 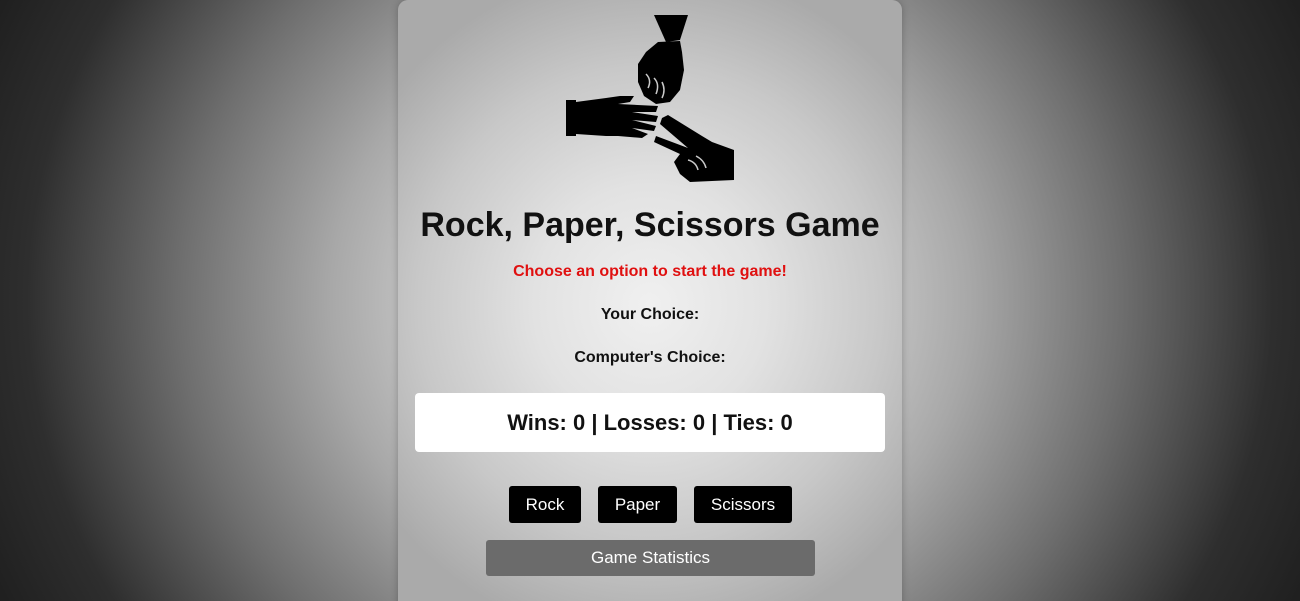 I want to click on page-title: Rock, Paper, Scissors Game, so click(x=650, y=225).